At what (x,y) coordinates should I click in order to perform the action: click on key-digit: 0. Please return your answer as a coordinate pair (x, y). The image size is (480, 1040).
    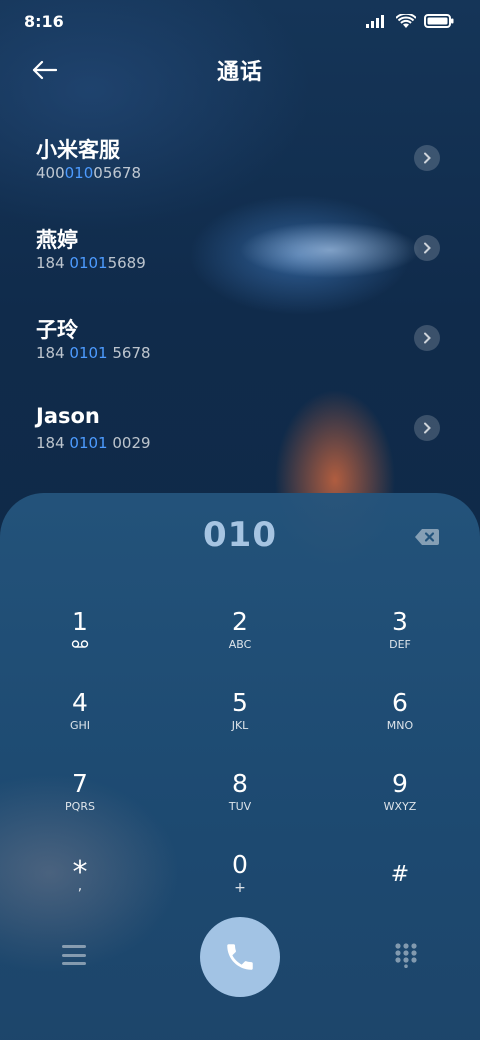
    Looking at the image, I should click on (240, 864).